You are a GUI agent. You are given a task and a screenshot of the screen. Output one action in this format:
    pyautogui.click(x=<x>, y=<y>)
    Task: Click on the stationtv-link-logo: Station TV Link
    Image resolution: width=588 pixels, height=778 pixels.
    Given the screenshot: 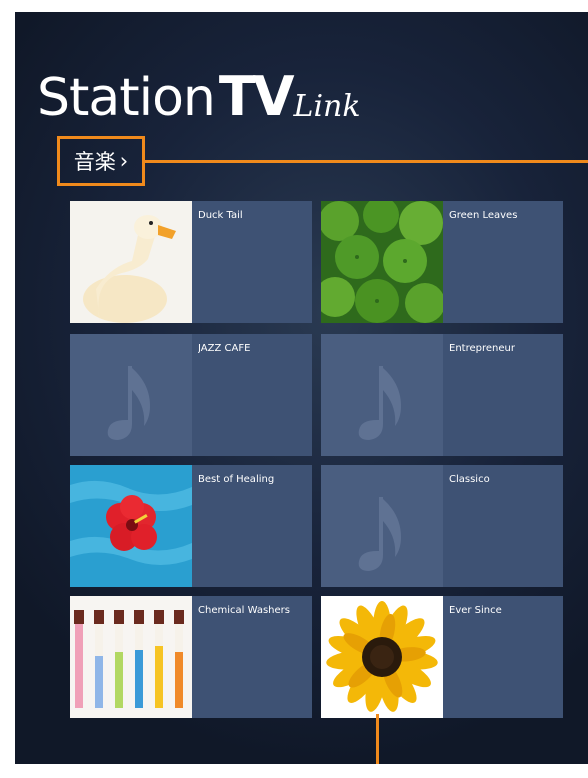 What is the action you would take?
    pyautogui.click(x=199, y=91)
    